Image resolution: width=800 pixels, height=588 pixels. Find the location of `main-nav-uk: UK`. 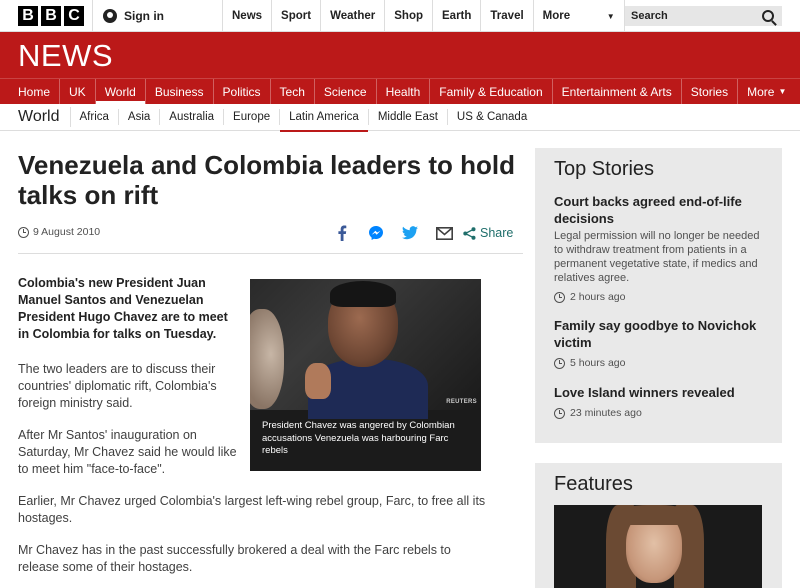

main-nav-uk: UK is located at coordinates (78, 91).